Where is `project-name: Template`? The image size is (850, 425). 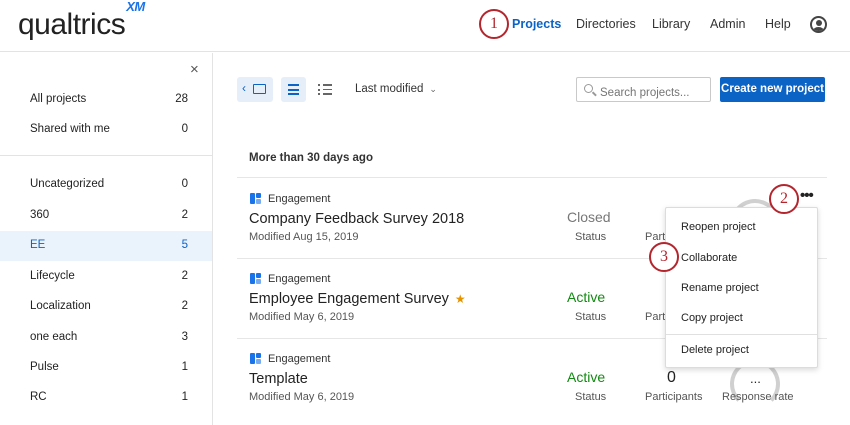
project-name: Template is located at coordinates (278, 379).